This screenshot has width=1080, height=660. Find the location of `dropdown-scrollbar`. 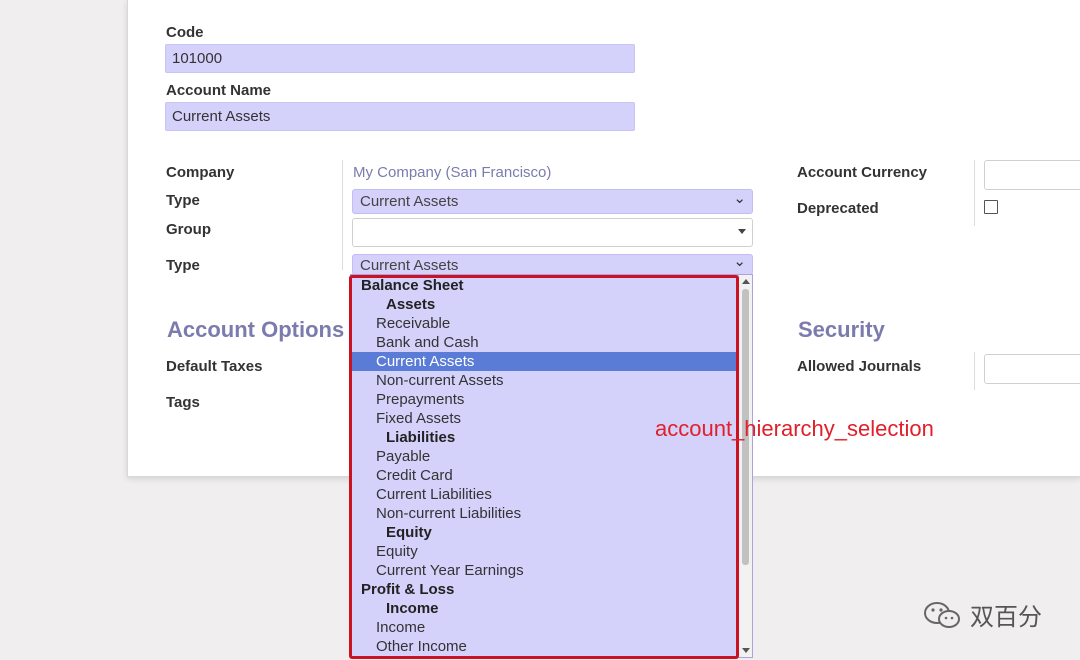

dropdown-scrollbar is located at coordinates (745, 466).